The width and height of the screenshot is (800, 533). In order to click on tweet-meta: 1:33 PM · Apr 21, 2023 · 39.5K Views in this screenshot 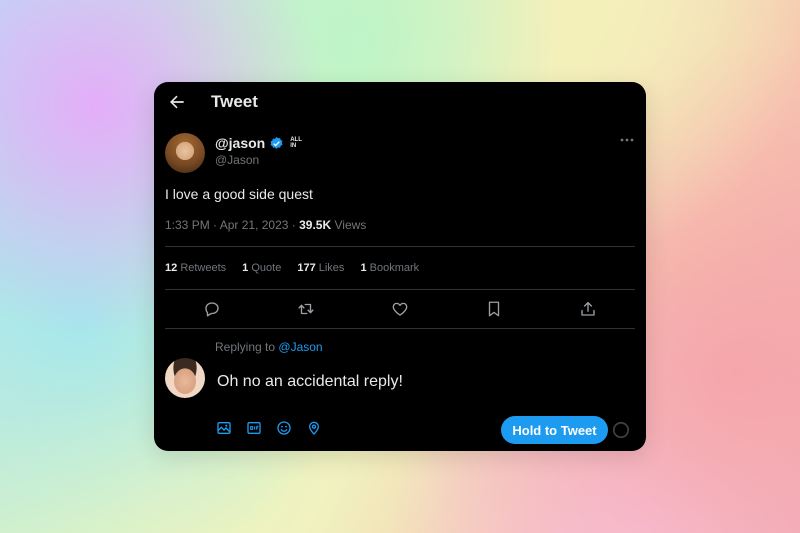, I will do `click(265, 225)`.